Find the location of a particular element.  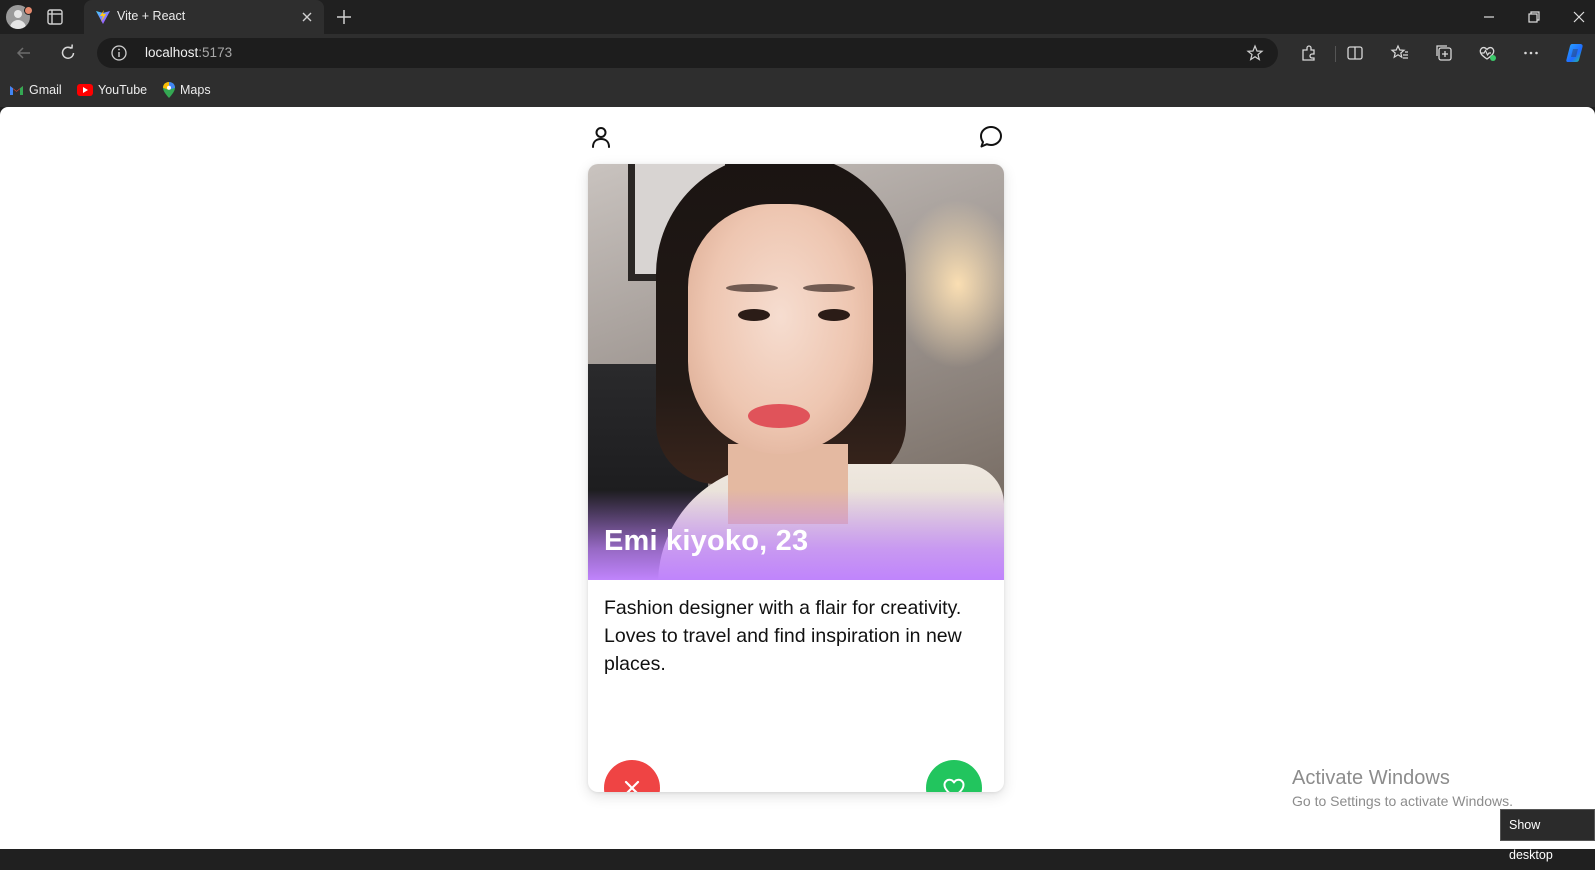

address-url: localhost:5173 is located at coordinates (188, 52).